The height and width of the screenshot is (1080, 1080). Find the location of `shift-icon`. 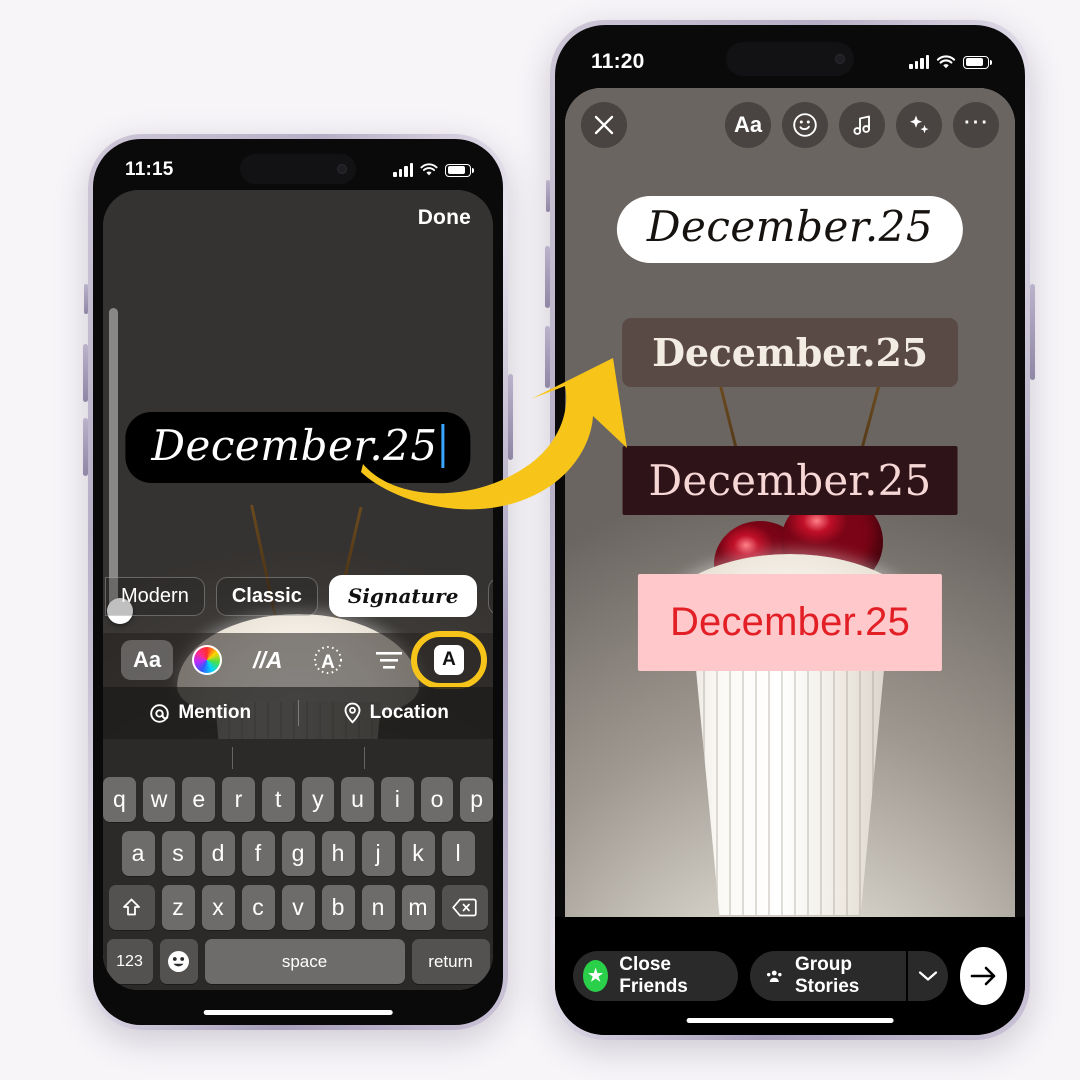

shift-icon is located at coordinates (131, 907).